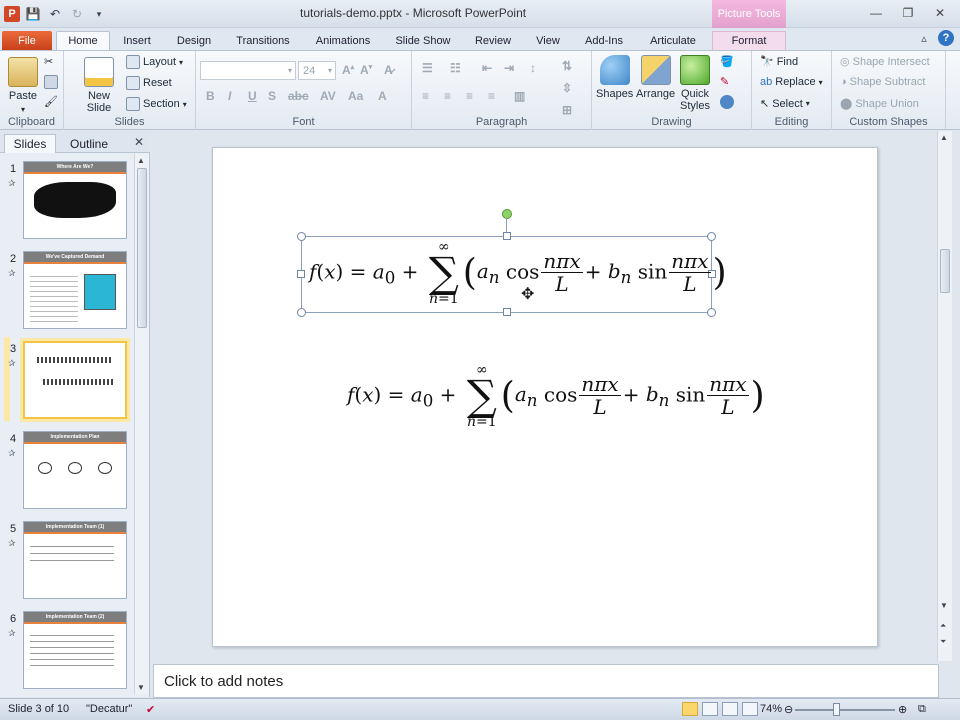 Image resolution: width=960 pixels, height=720 pixels. Describe the element at coordinates (83, 40) in the screenshot. I see `tab-home: Home` at that location.